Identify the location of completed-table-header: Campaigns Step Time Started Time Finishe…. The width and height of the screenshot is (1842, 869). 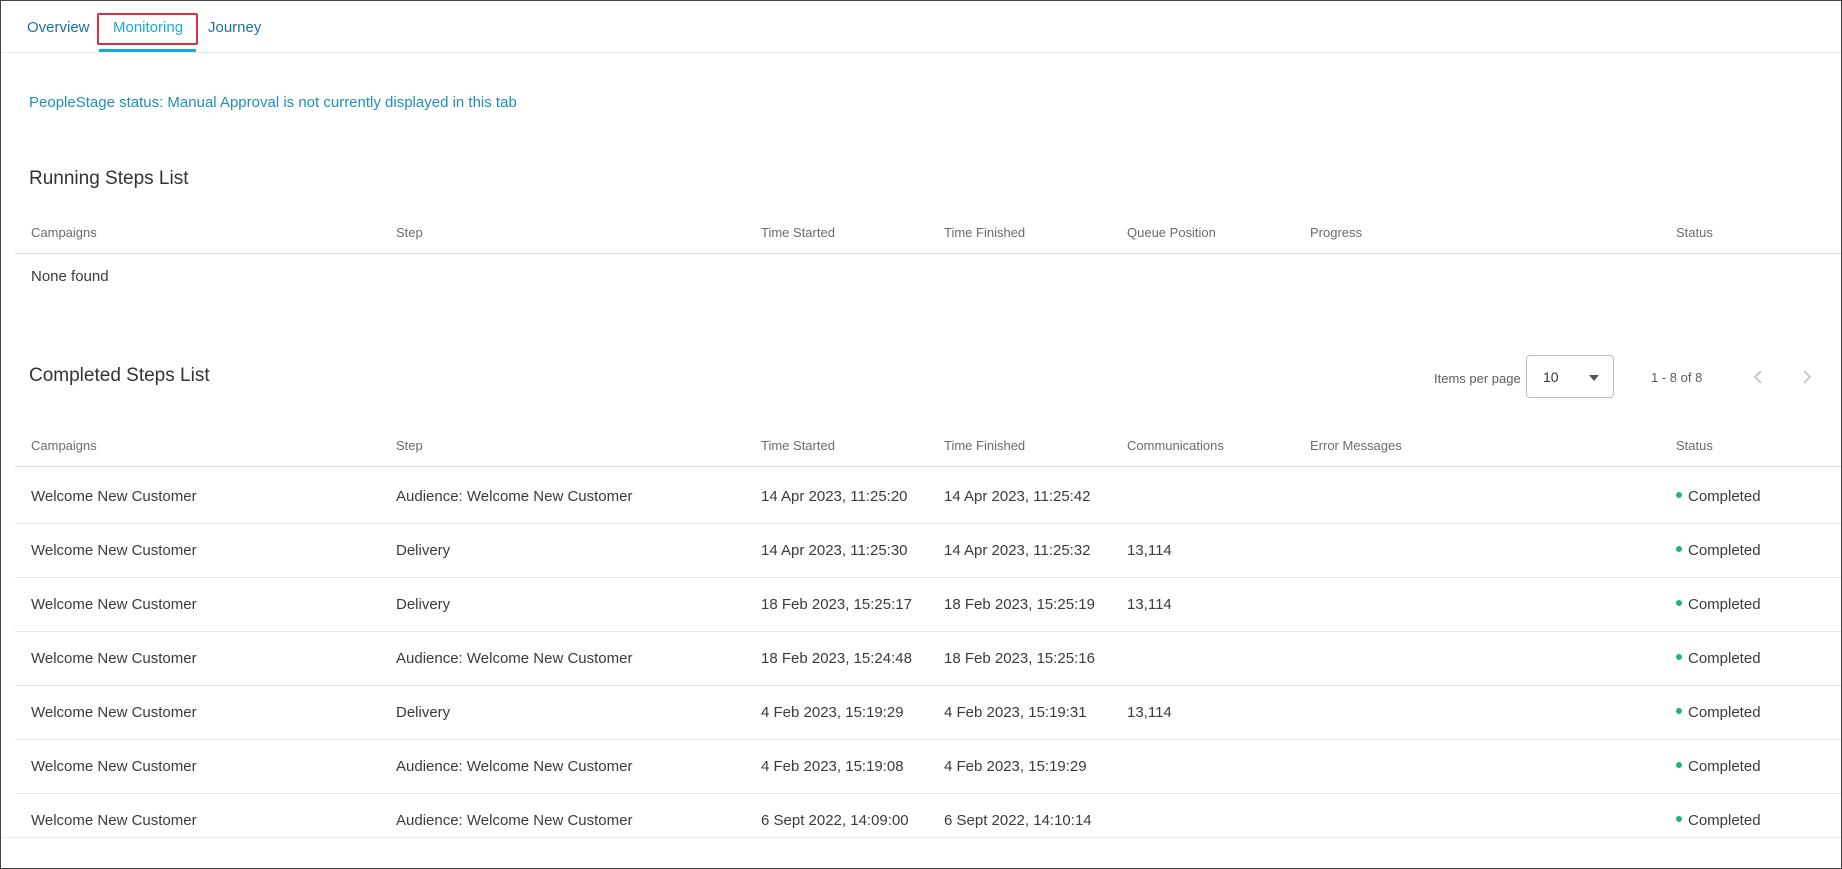
(928, 445).